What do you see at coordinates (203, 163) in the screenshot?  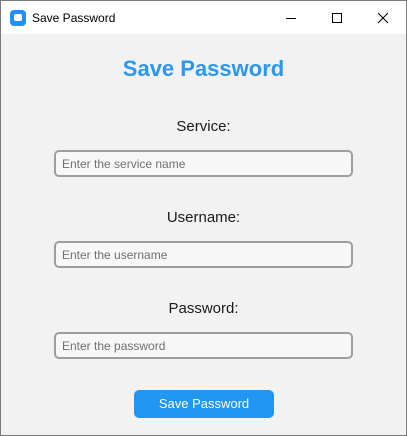 I see `service-input` at bounding box center [203, 163].